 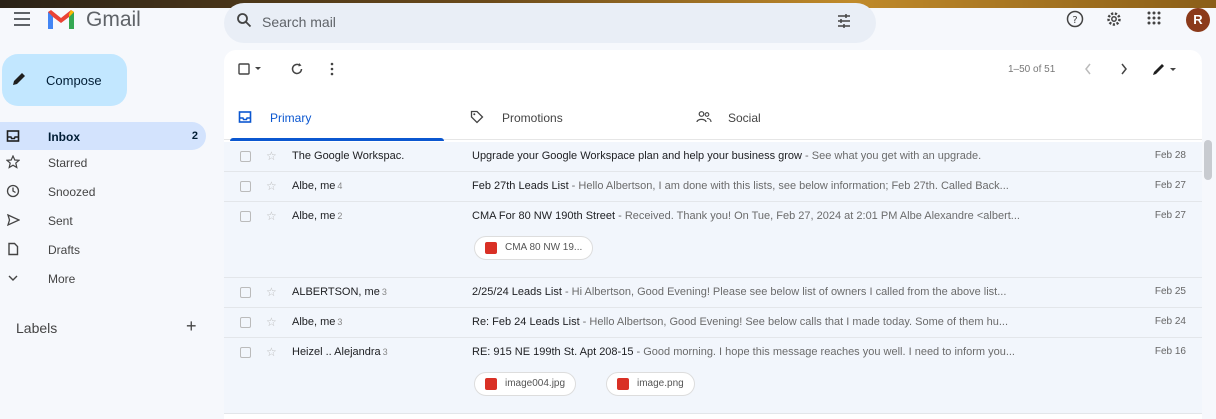 I want to click on labels-heading: Labels, so click(x=37, y=328).